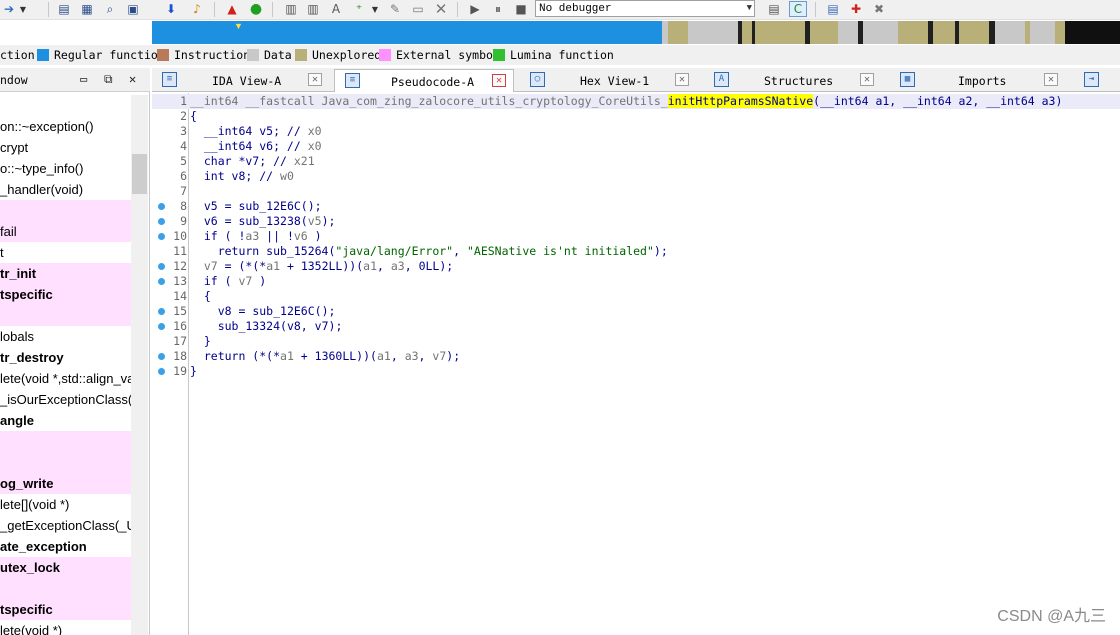 Image resolution: width=1120 pixels, height=635 pixels. What do you see at coordinates (65, 168) in the screenshot?
I see `function-list-item: o::~type_info()` at bounding box center [65, 168].